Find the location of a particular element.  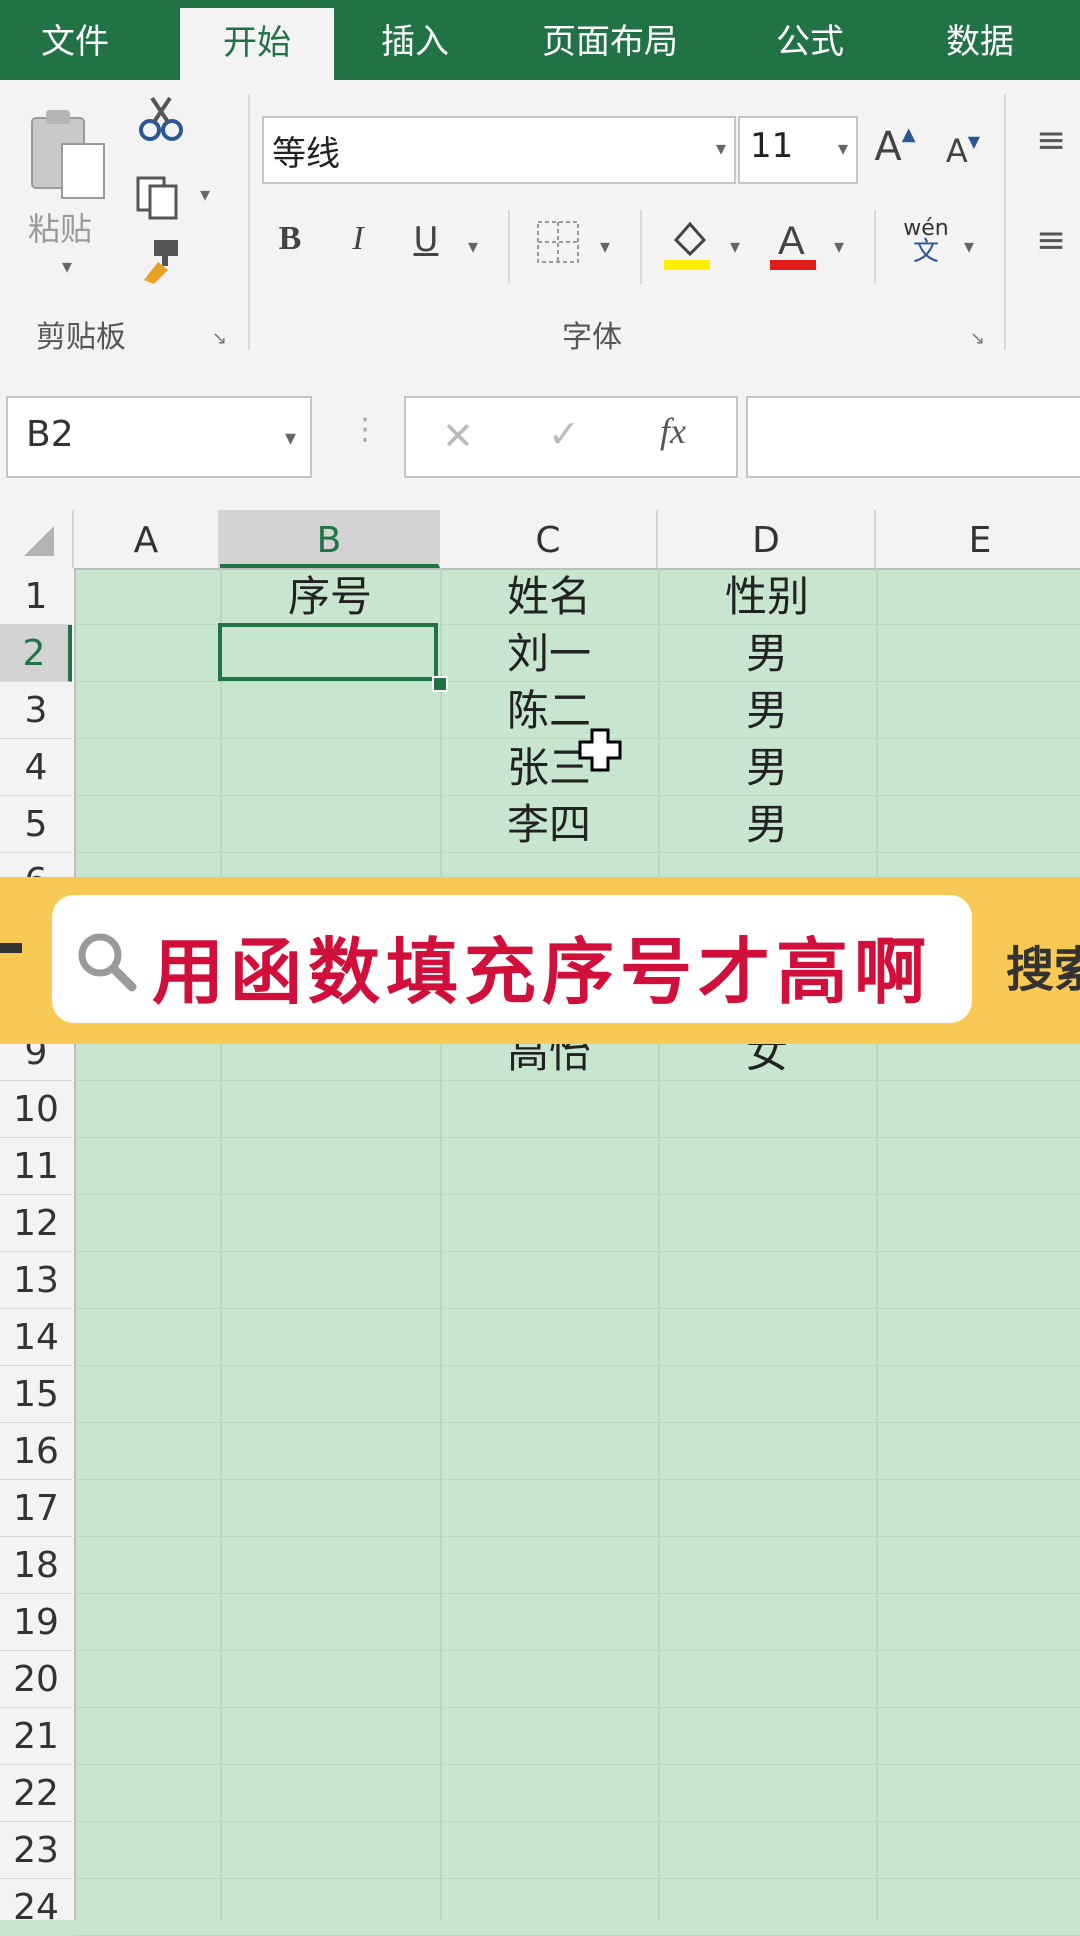

search-box: 用函数填充序号才高啊 is located at coordinates (512, 959).